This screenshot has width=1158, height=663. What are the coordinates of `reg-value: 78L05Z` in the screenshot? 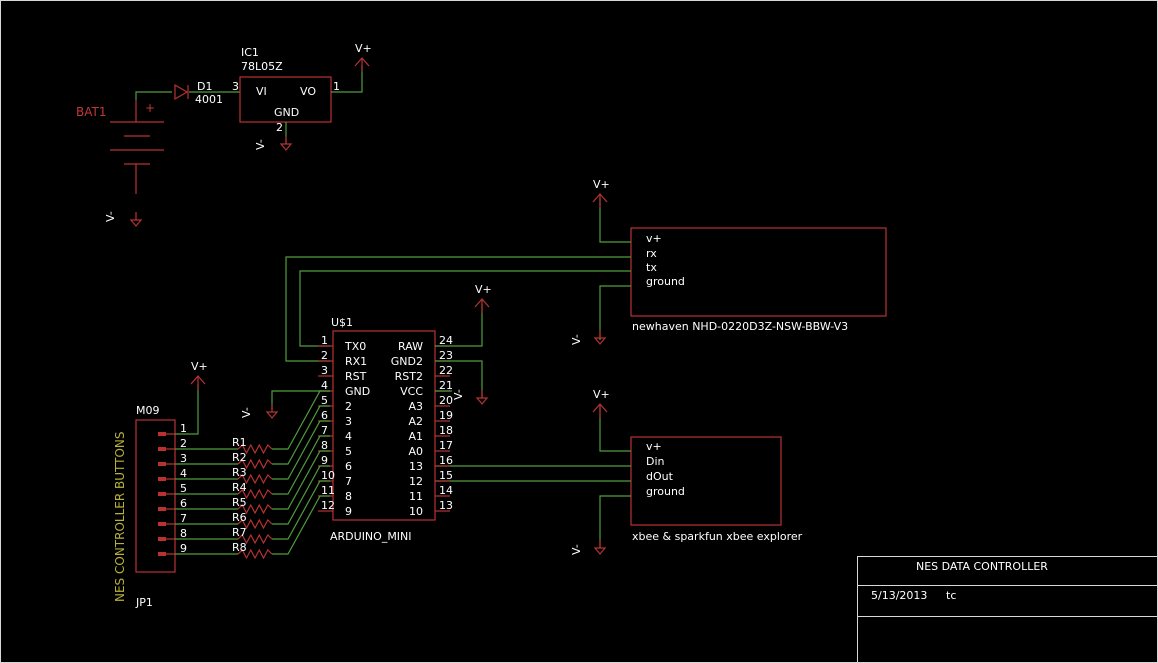 It's located at (262, 66).